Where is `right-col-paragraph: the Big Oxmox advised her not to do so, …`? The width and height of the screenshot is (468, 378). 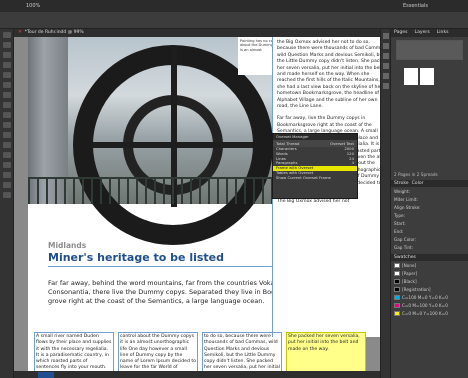
right-col-paragraph: the Big Oxmox advised her not to do so, … is located at coordinates (332, 75).